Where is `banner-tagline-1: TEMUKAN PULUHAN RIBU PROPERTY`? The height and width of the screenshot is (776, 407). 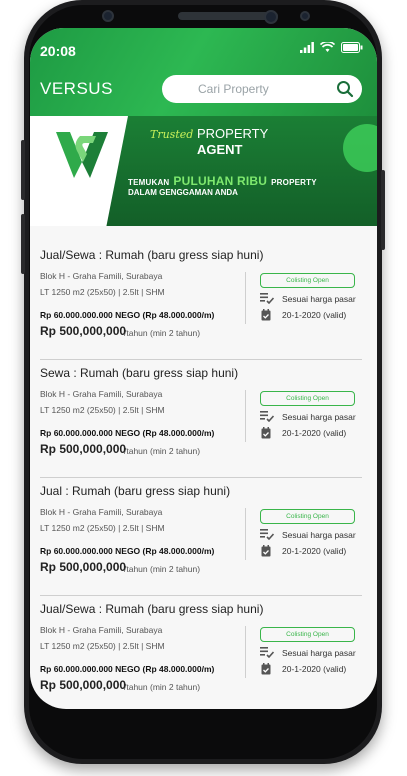
banner-tagline-1: TEMUKAN PULUHAN RIBU PROPERTY is located at coordinates (222, 181).